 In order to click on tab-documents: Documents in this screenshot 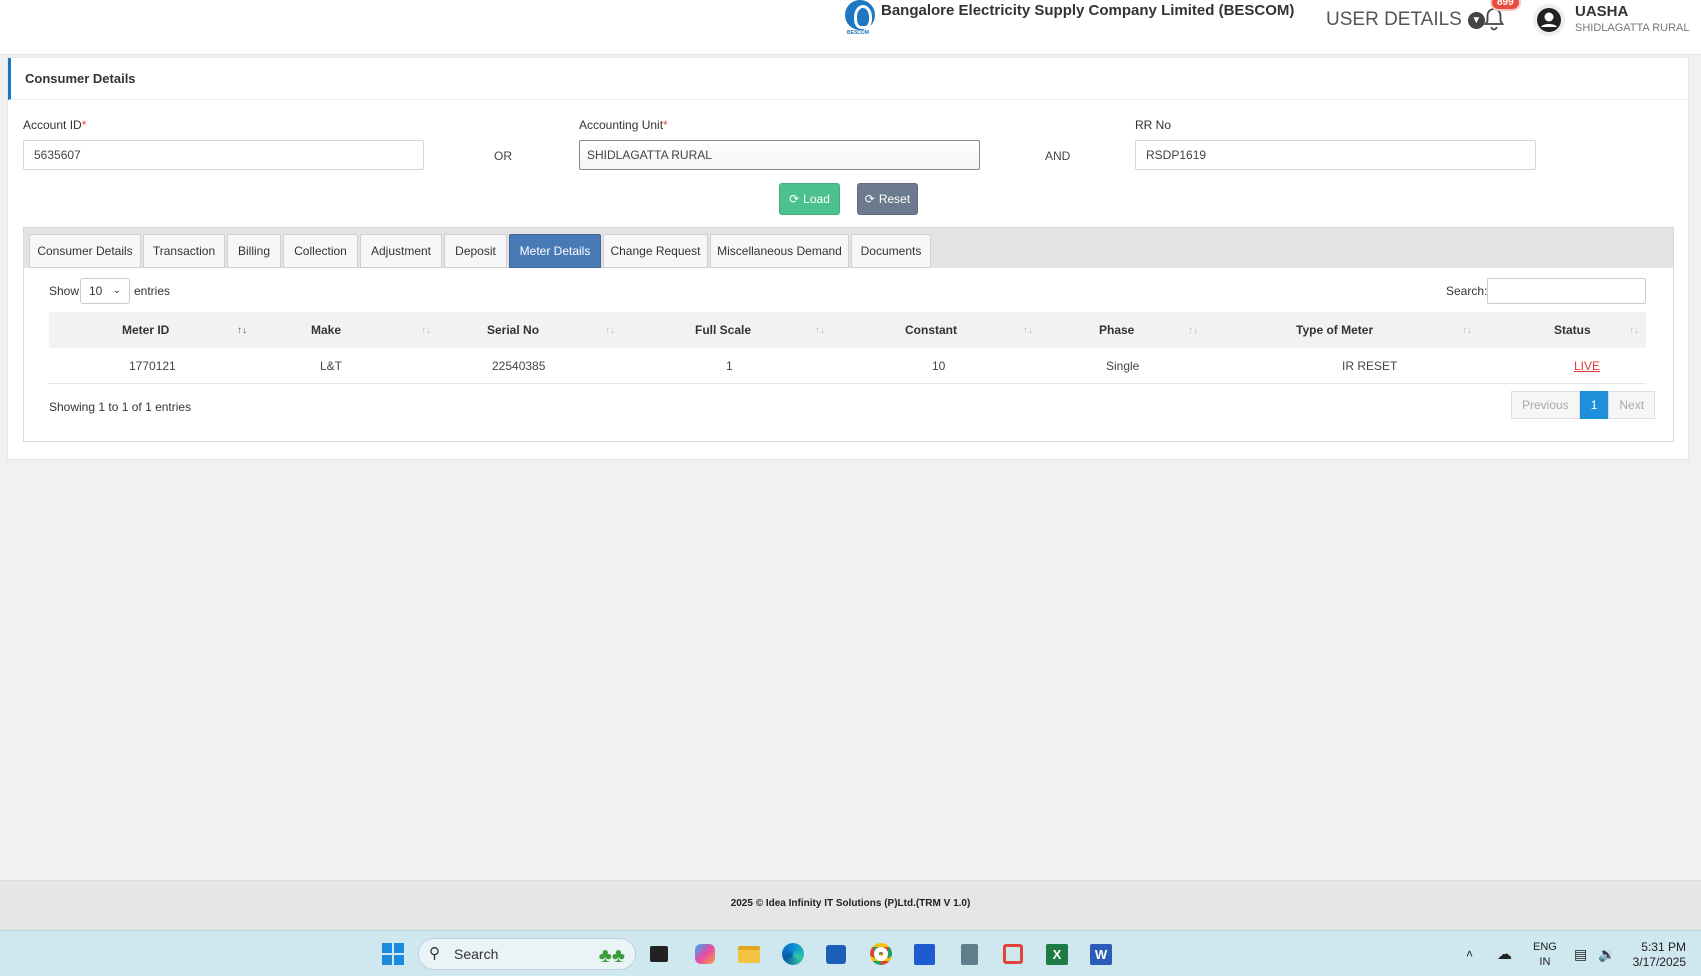, I will do `click(891, 251)`.